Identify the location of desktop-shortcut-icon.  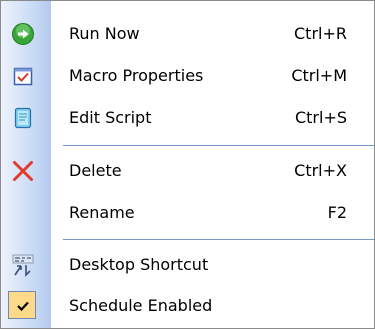
(23, 265).